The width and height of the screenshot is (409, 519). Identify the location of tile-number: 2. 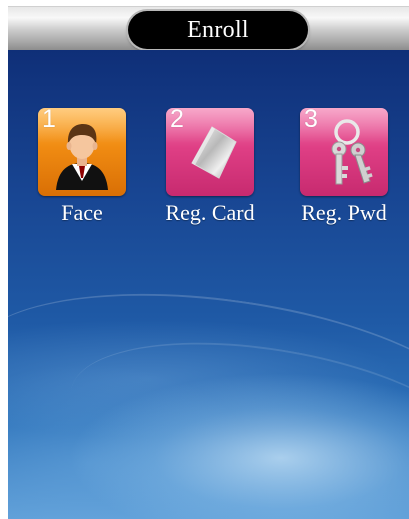
(177, 120).